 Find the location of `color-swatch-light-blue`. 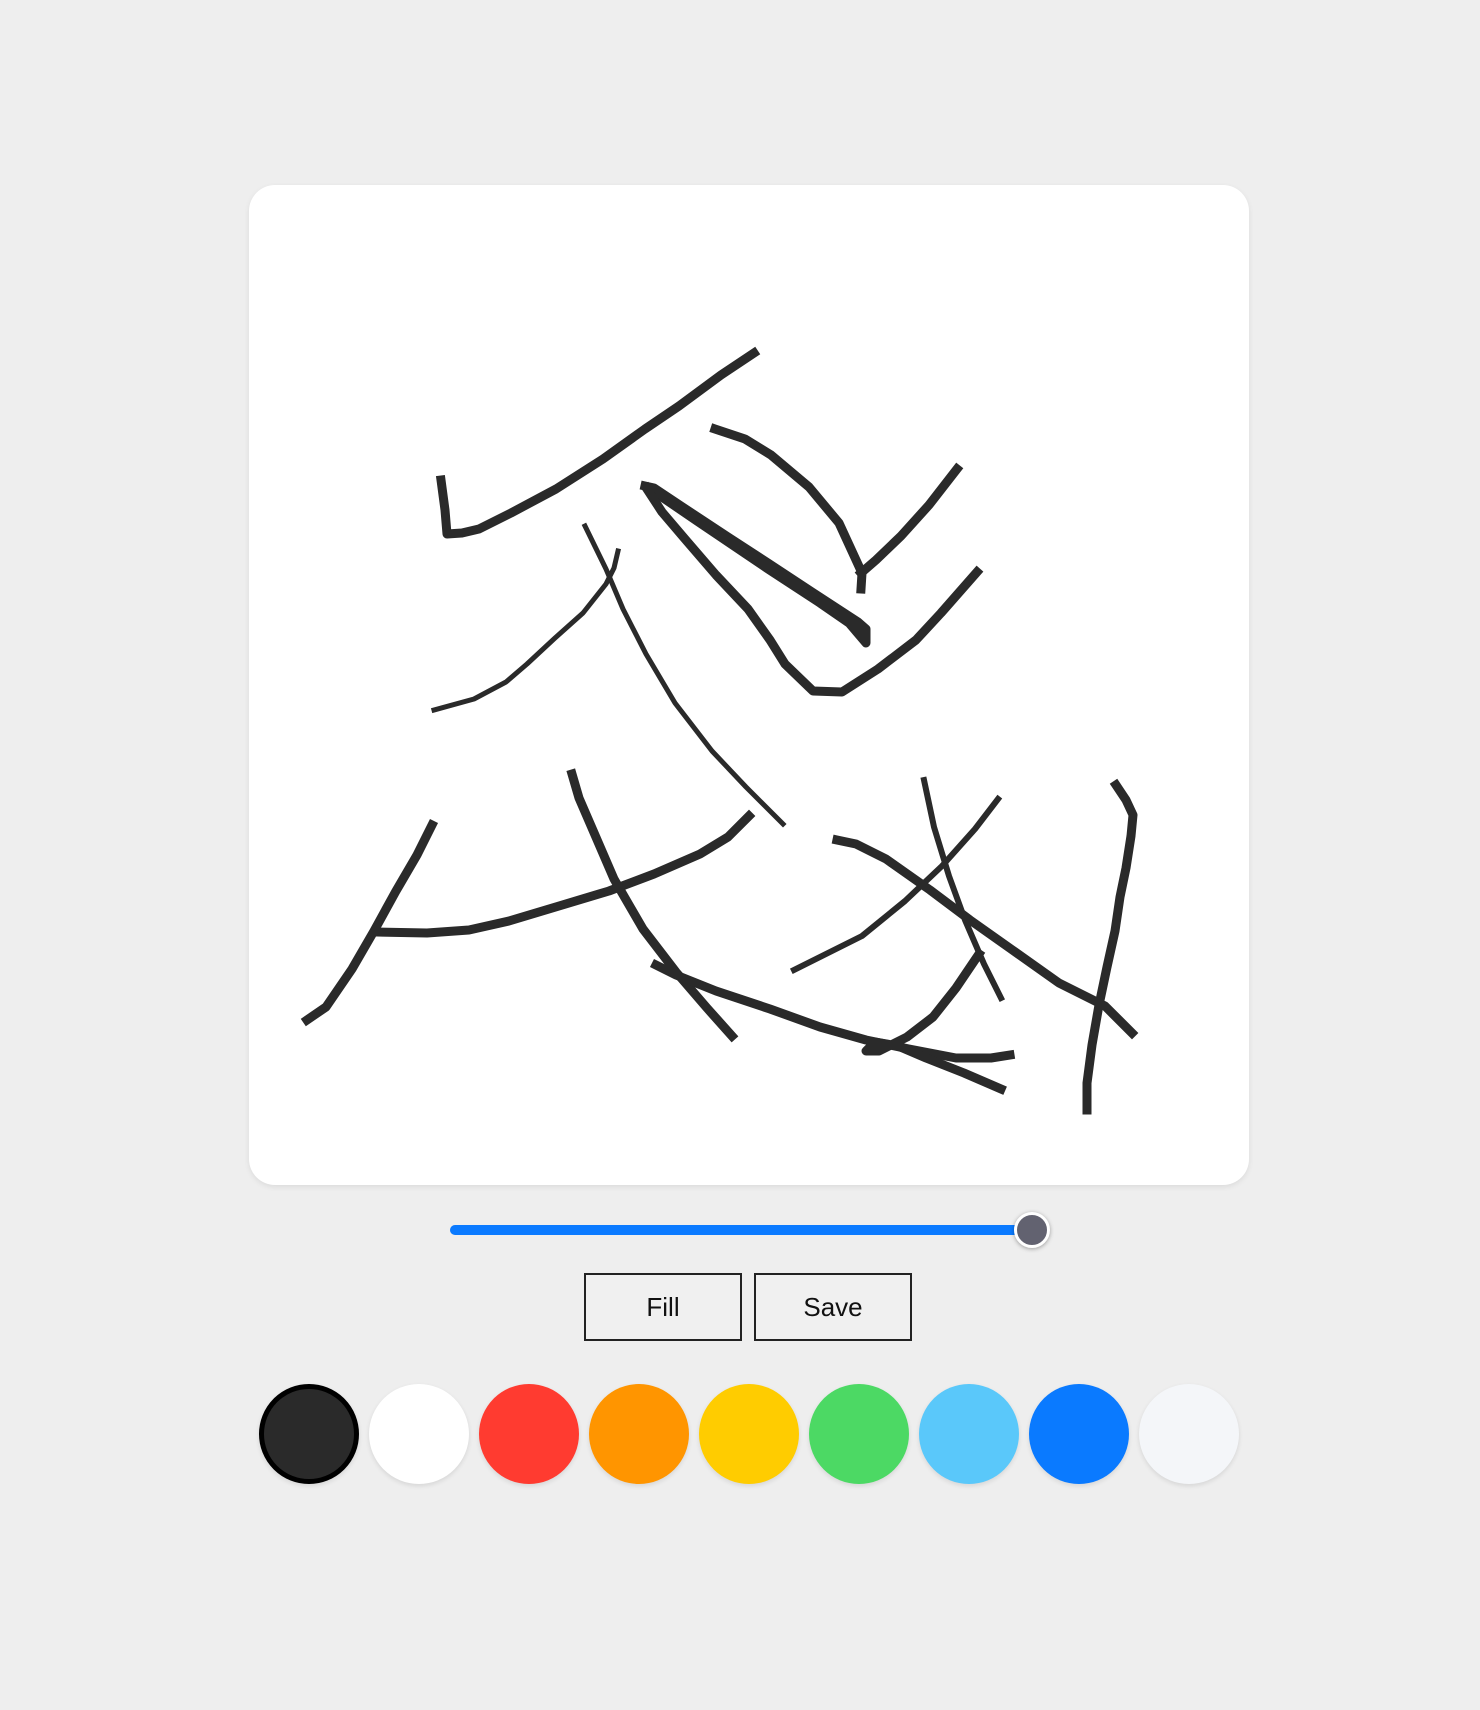

color-swatch-light-blue is located at coordinates (969, 1434).